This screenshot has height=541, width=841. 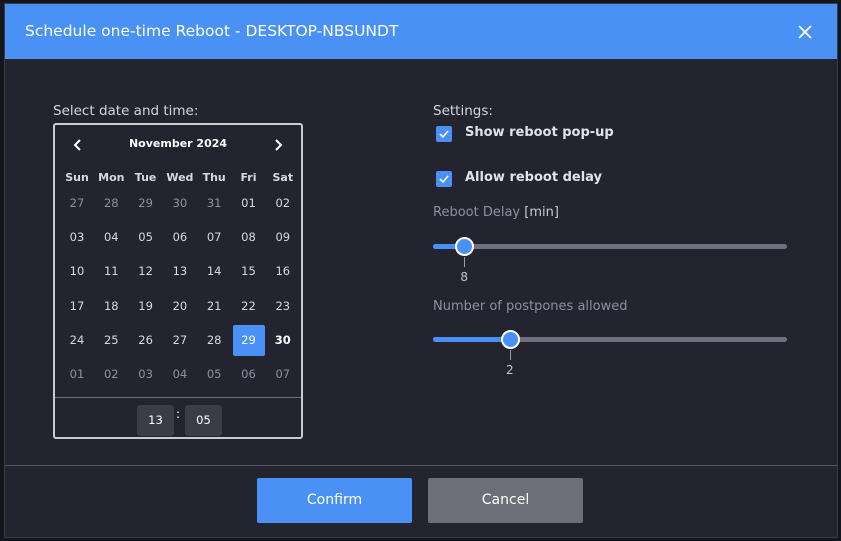 What do you see at coordinates (510, 355) in the screenshot?
I see `postpones-tick` at bounding box center [510, 355].